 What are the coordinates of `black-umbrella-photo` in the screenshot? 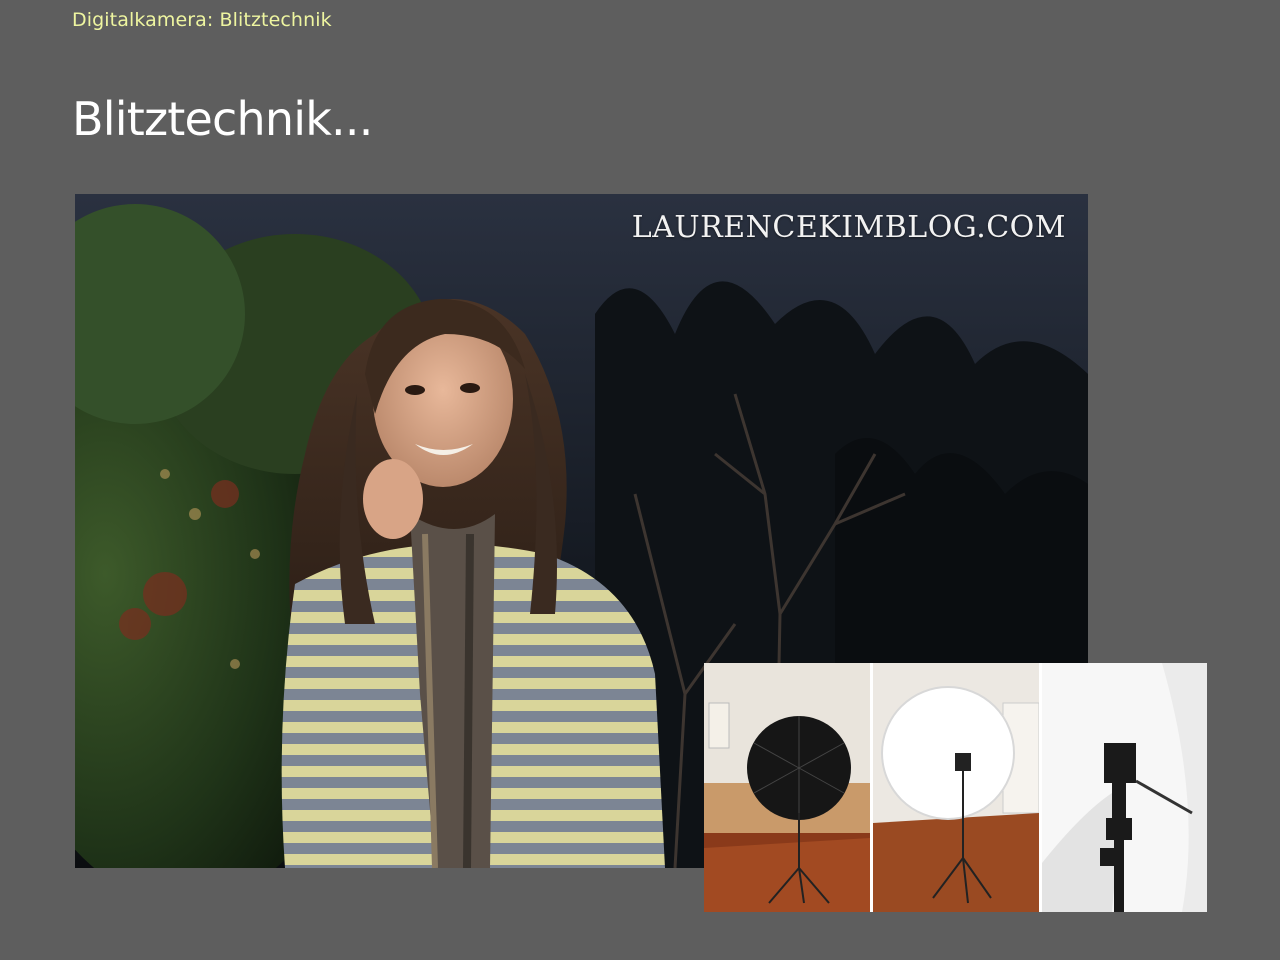 It's located at (787, 787).